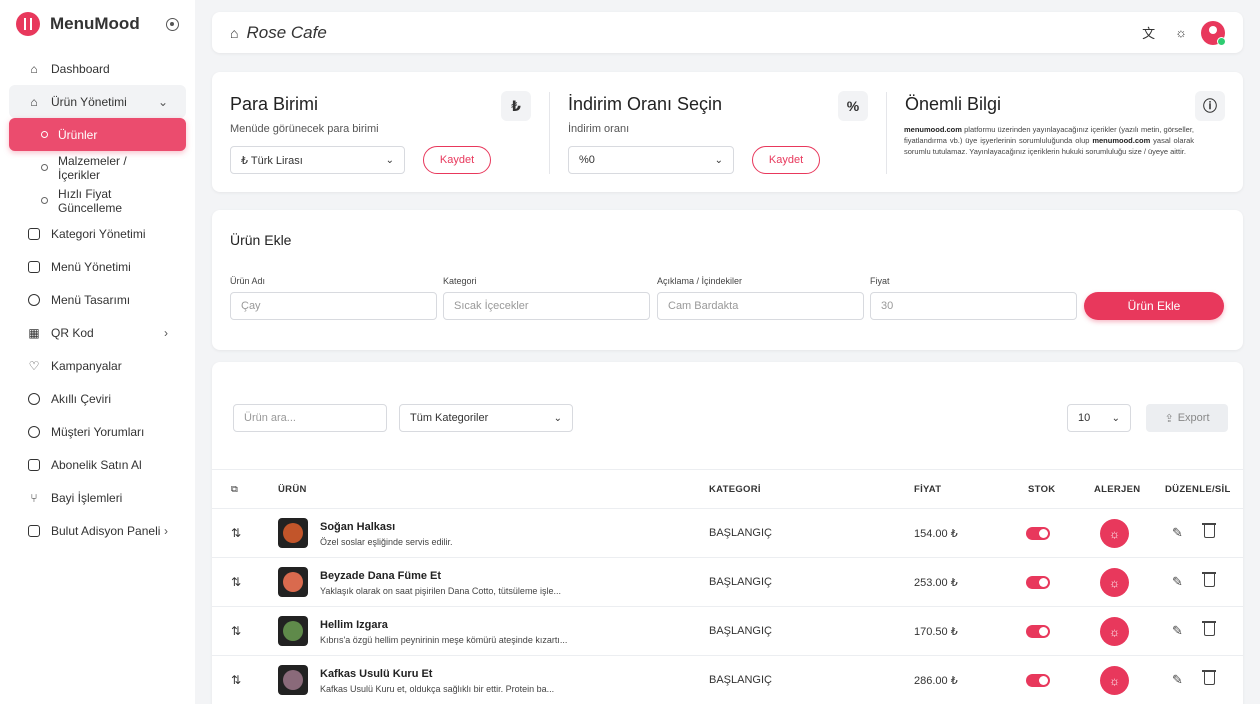 Image resolution: width=1260 pixels, height=704 pixels. Describe the element at coordinates (293, 680) in the screenshot. I see `product-thumbnail` at that location.